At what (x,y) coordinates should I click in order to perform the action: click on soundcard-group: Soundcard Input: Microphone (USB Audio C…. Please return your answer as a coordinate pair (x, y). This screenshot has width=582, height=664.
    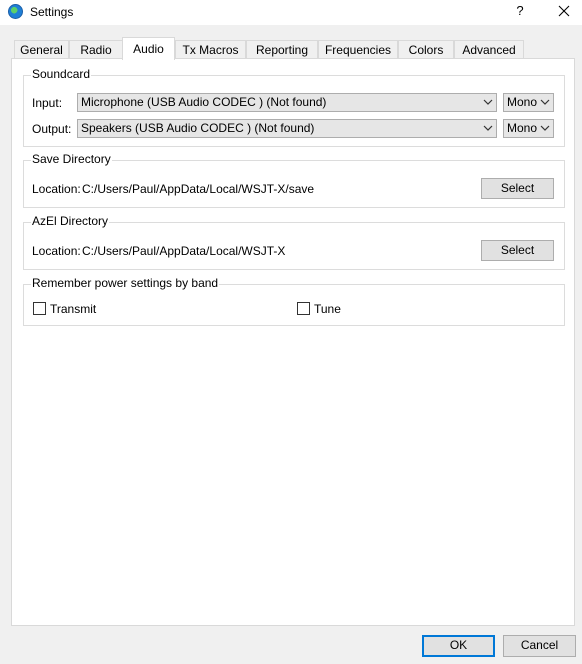
    Looking at the image, I should click on (294, 106).